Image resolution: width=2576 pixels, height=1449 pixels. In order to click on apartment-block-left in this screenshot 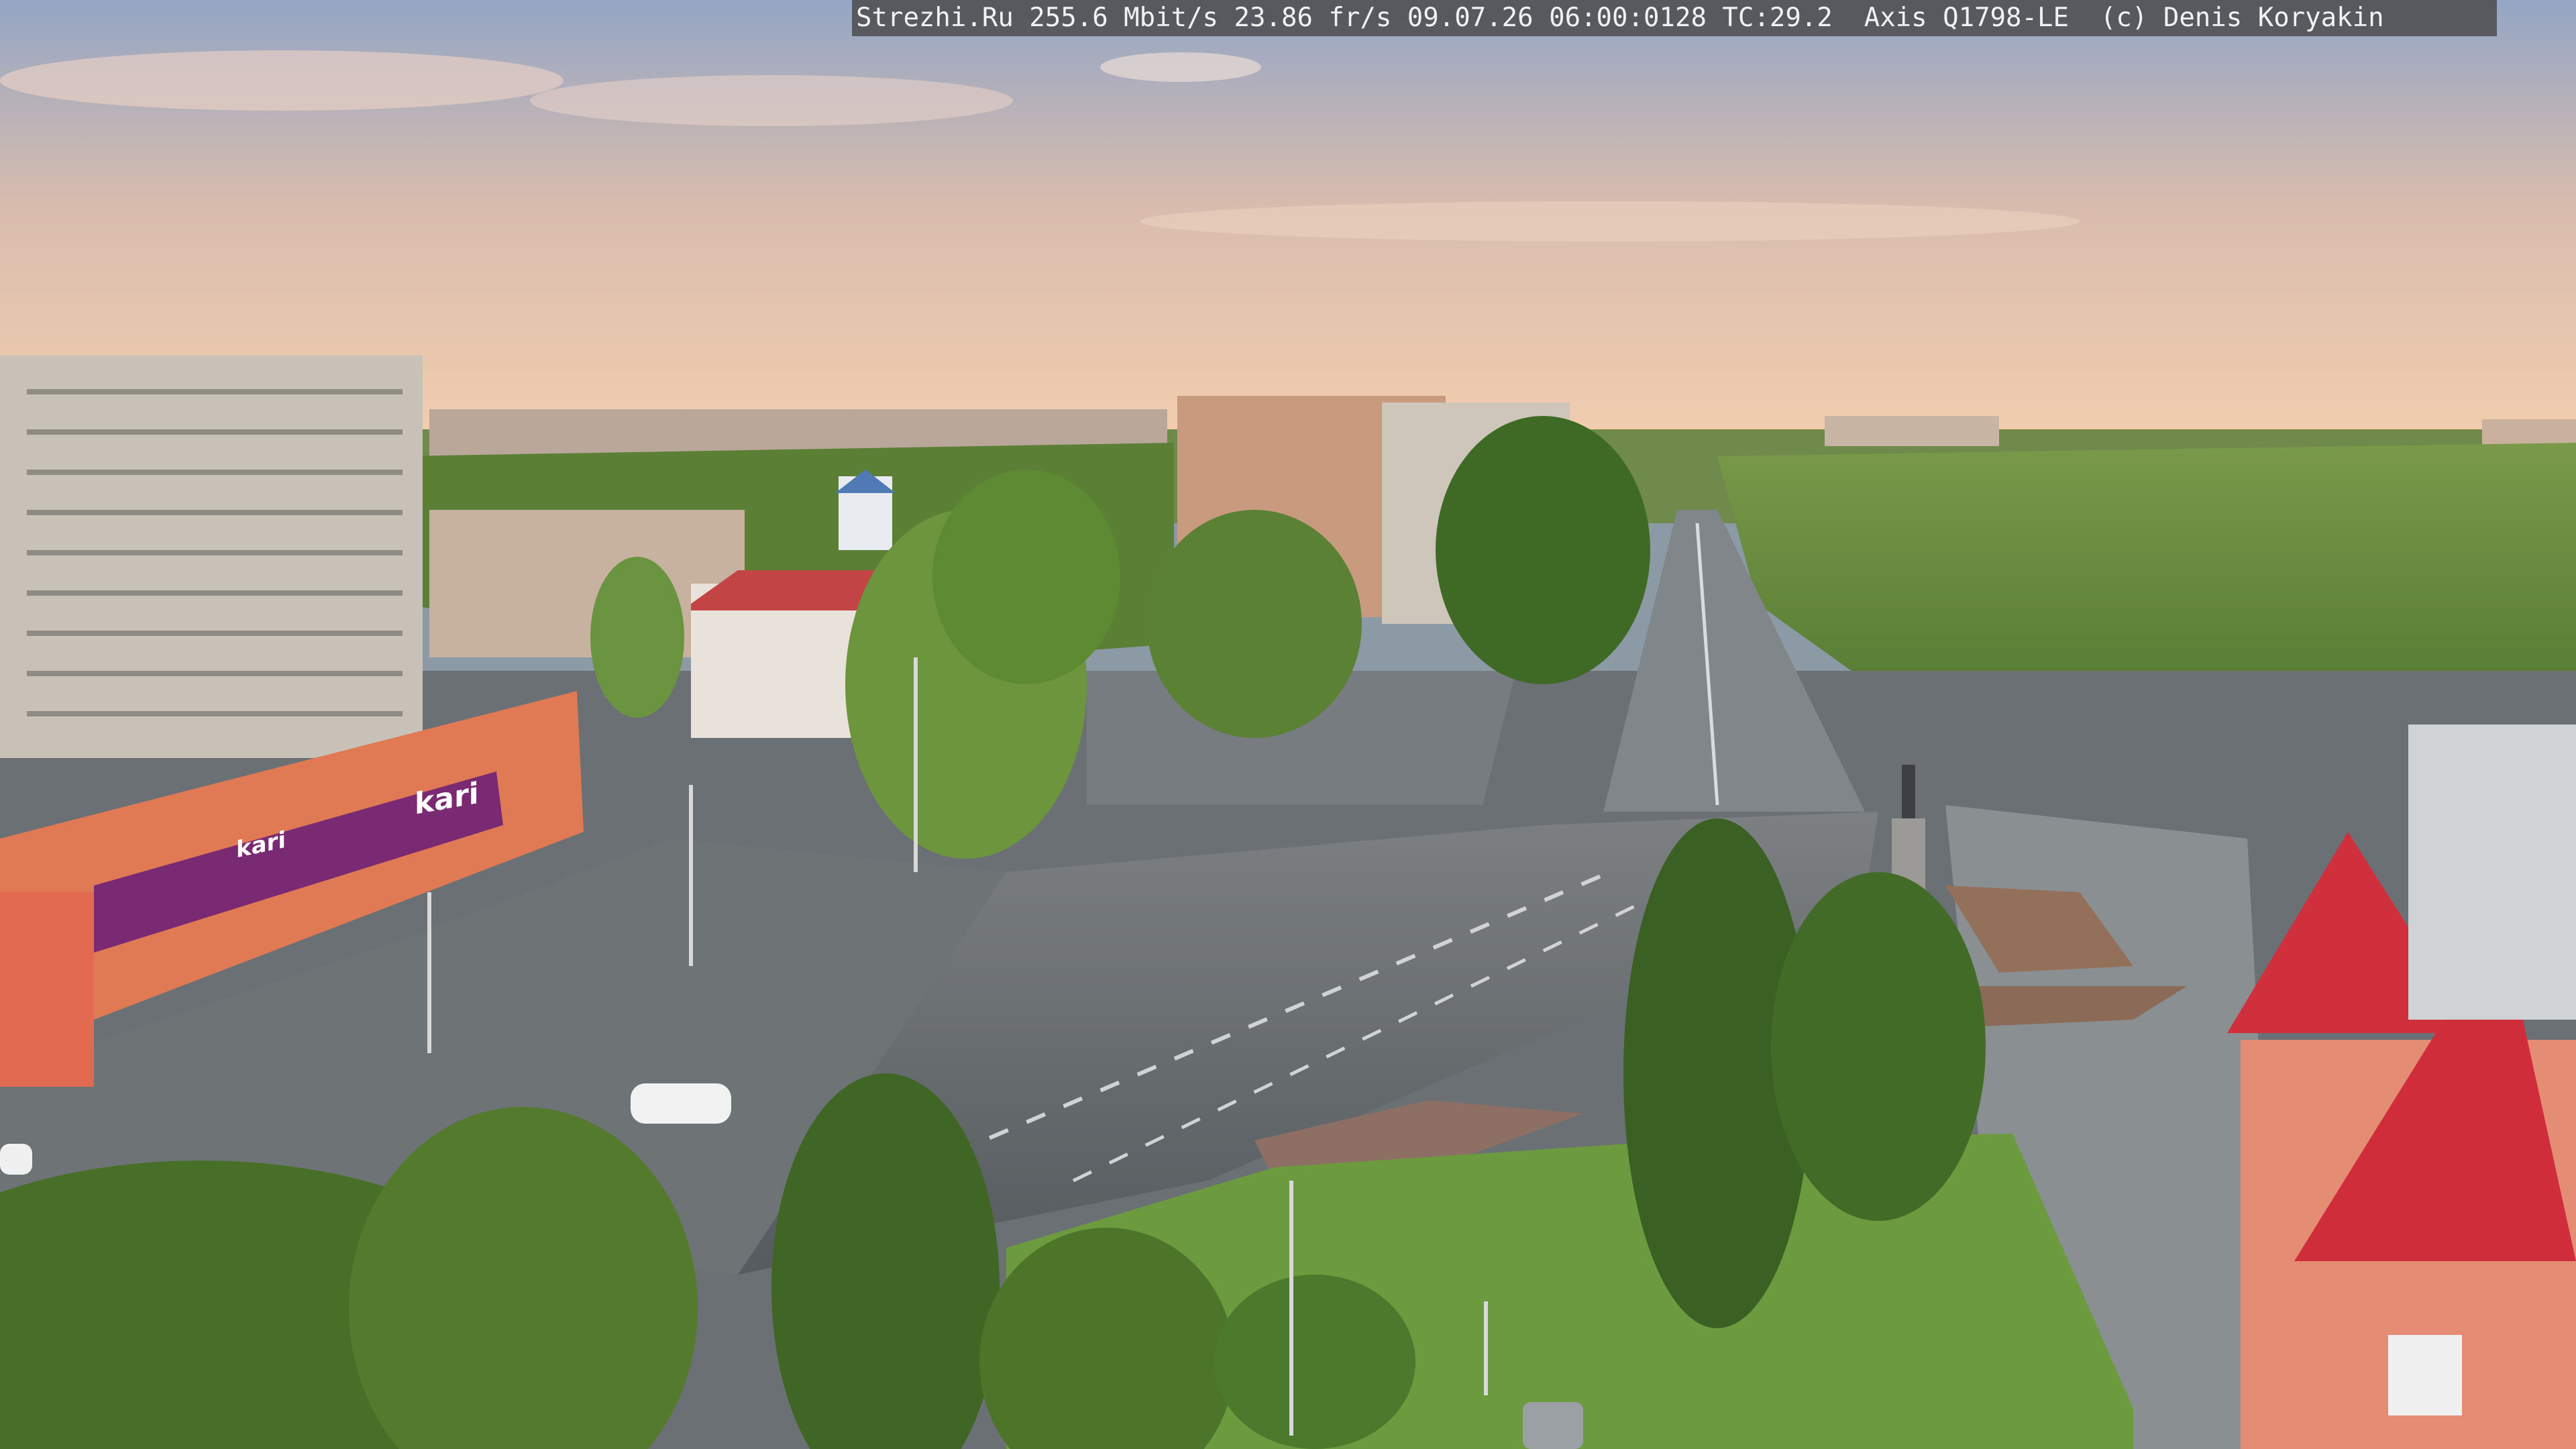, I will do `click(211, 557)`.